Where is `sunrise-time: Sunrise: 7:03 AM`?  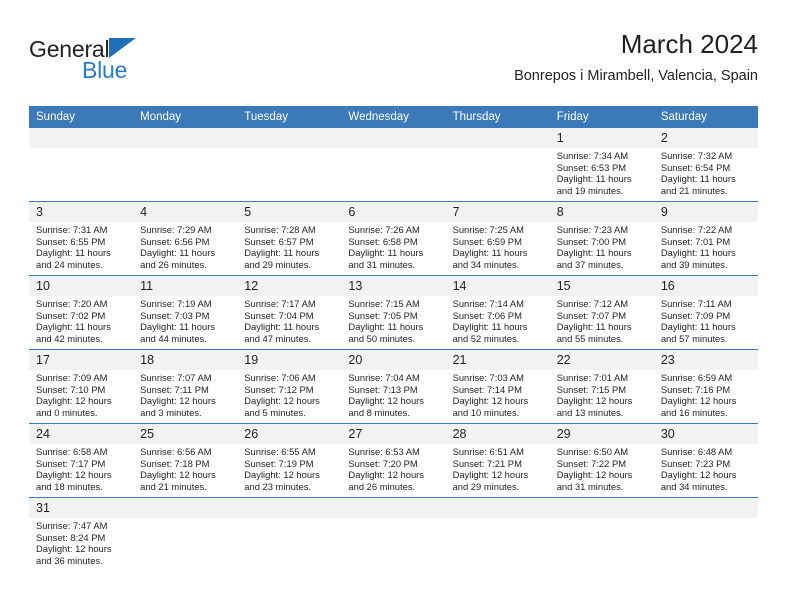
sunrise-time: Sunrise: 7:03 AM is located at coordinates (488, 377).